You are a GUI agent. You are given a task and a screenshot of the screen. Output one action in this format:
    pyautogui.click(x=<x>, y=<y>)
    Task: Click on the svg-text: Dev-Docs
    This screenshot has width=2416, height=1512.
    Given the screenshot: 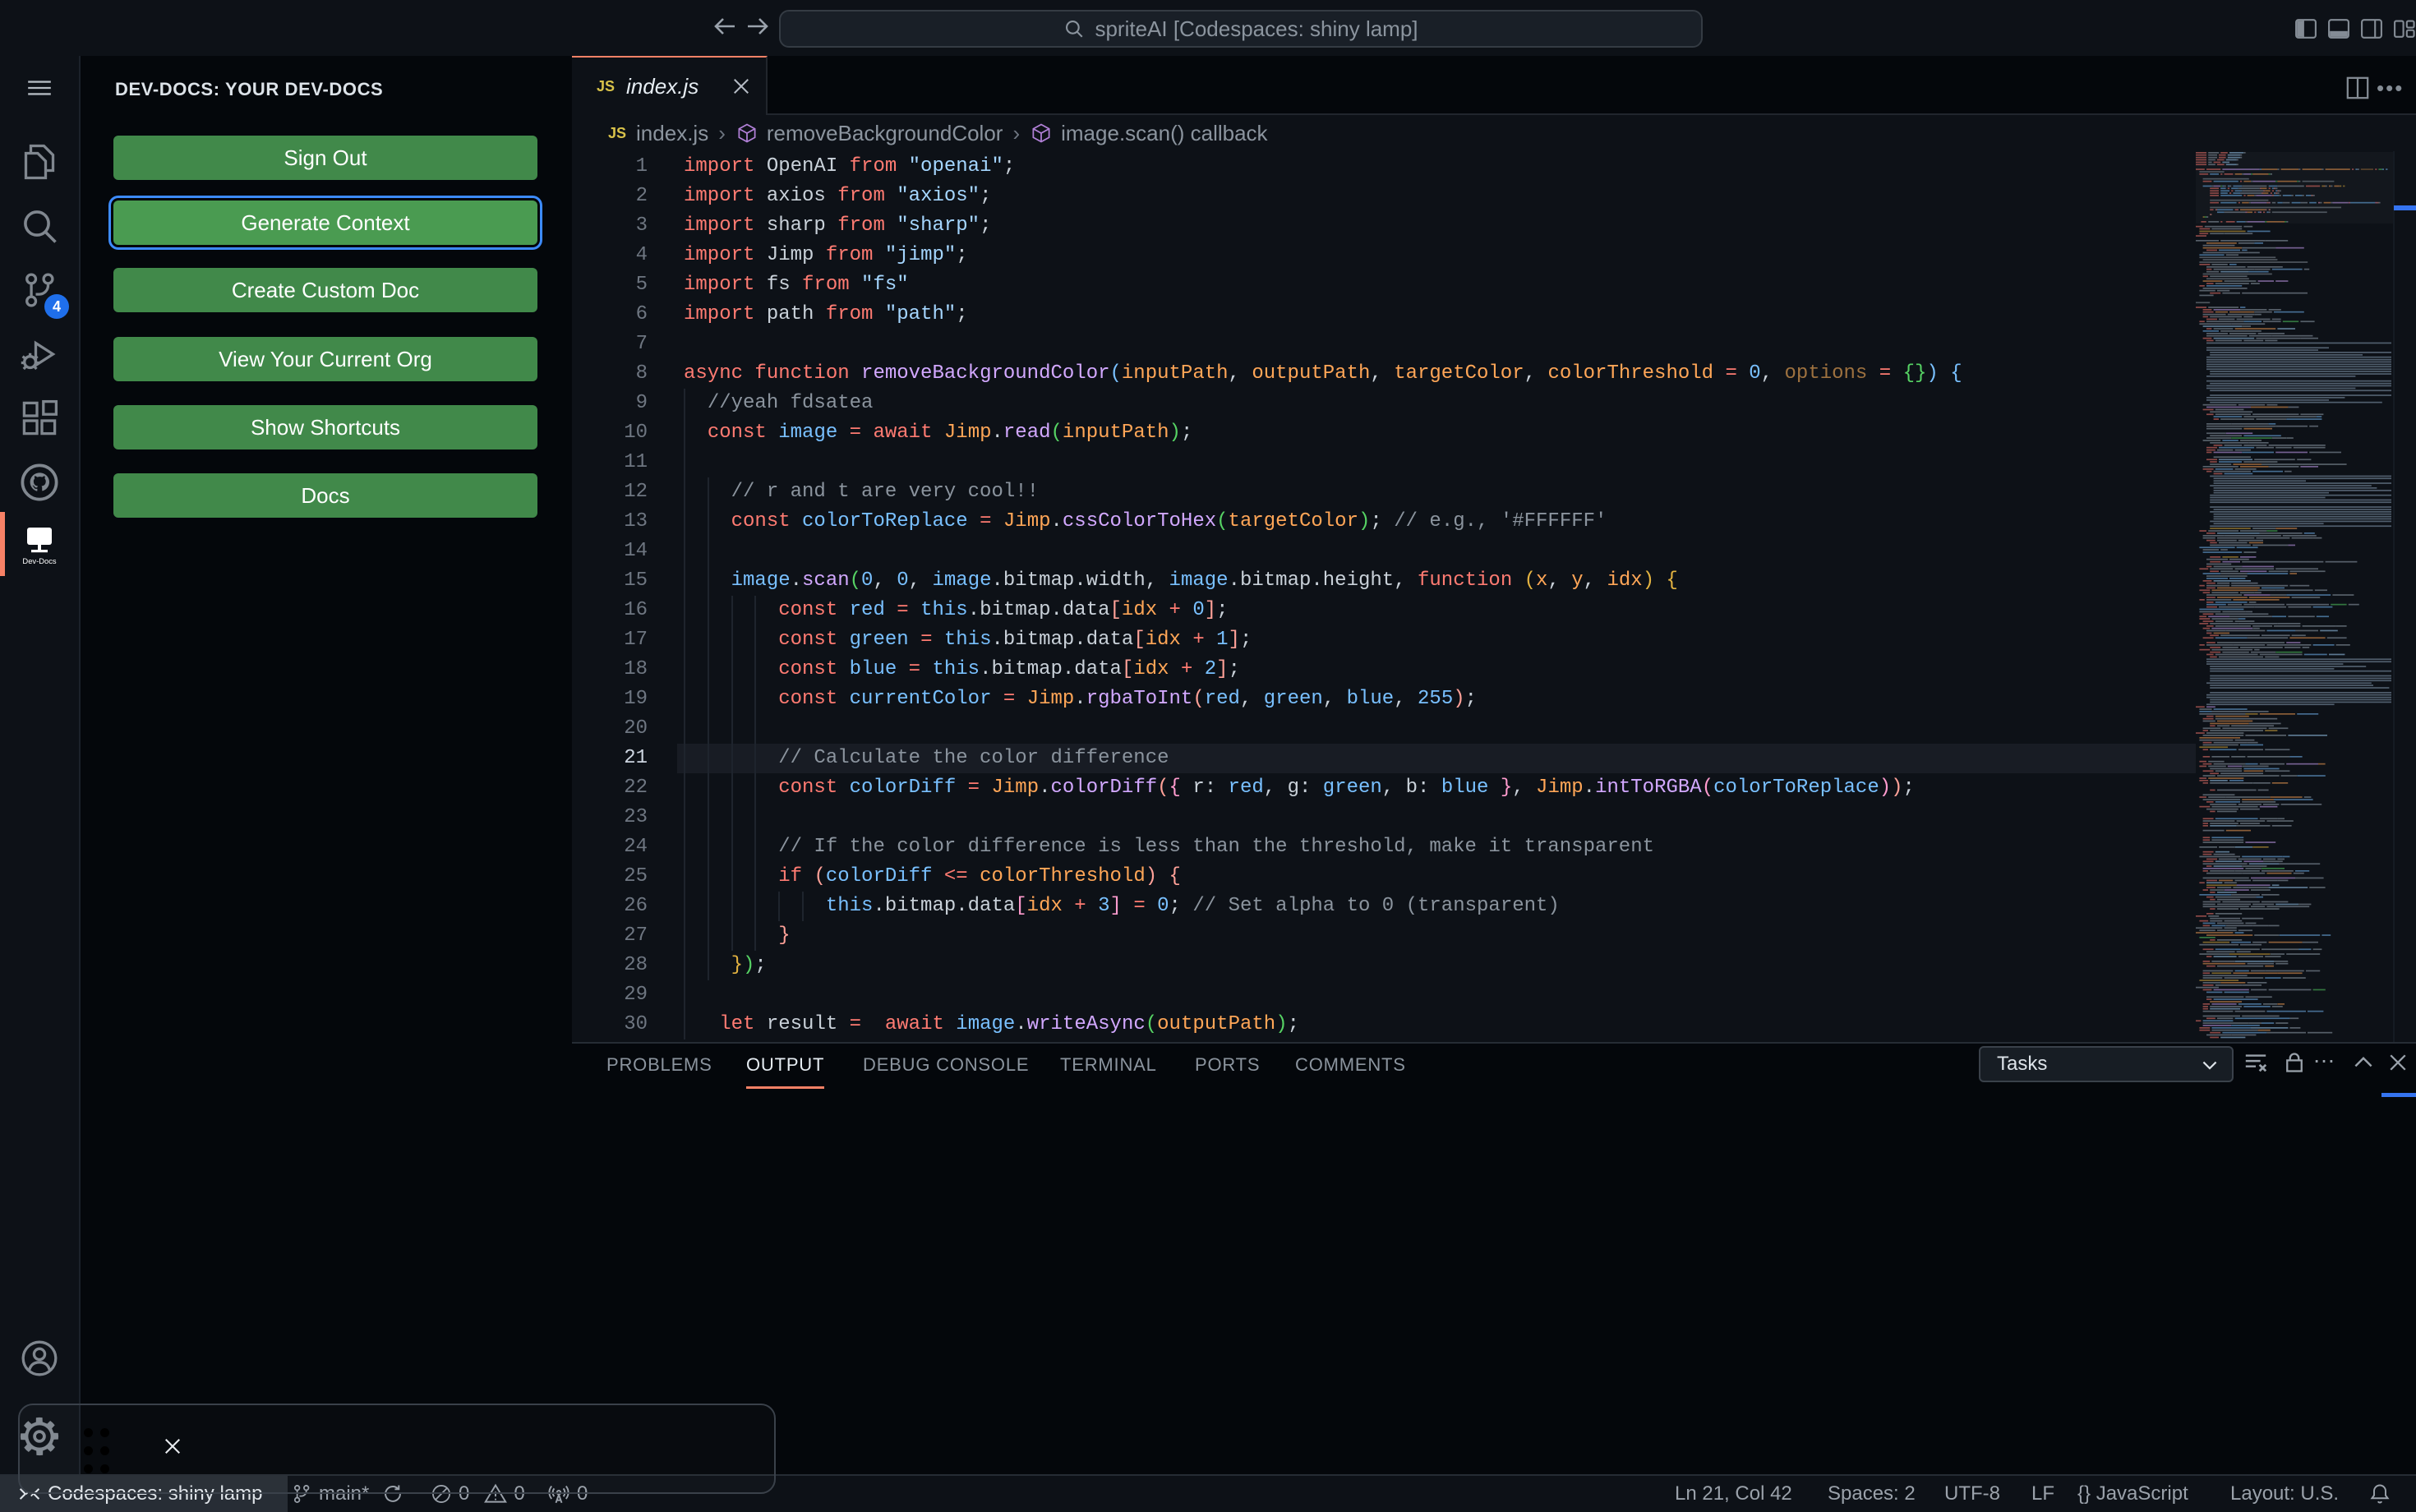 What is the action you would take?
    pyautogui.click(x=39, y=561)
    